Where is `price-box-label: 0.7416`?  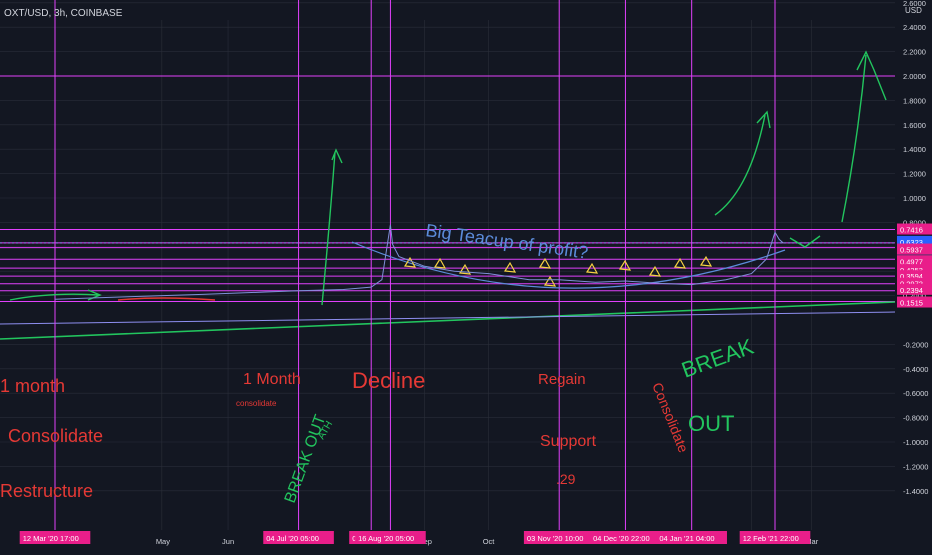
price-box-label: 0.7416 is located at coordinates (911, 230).